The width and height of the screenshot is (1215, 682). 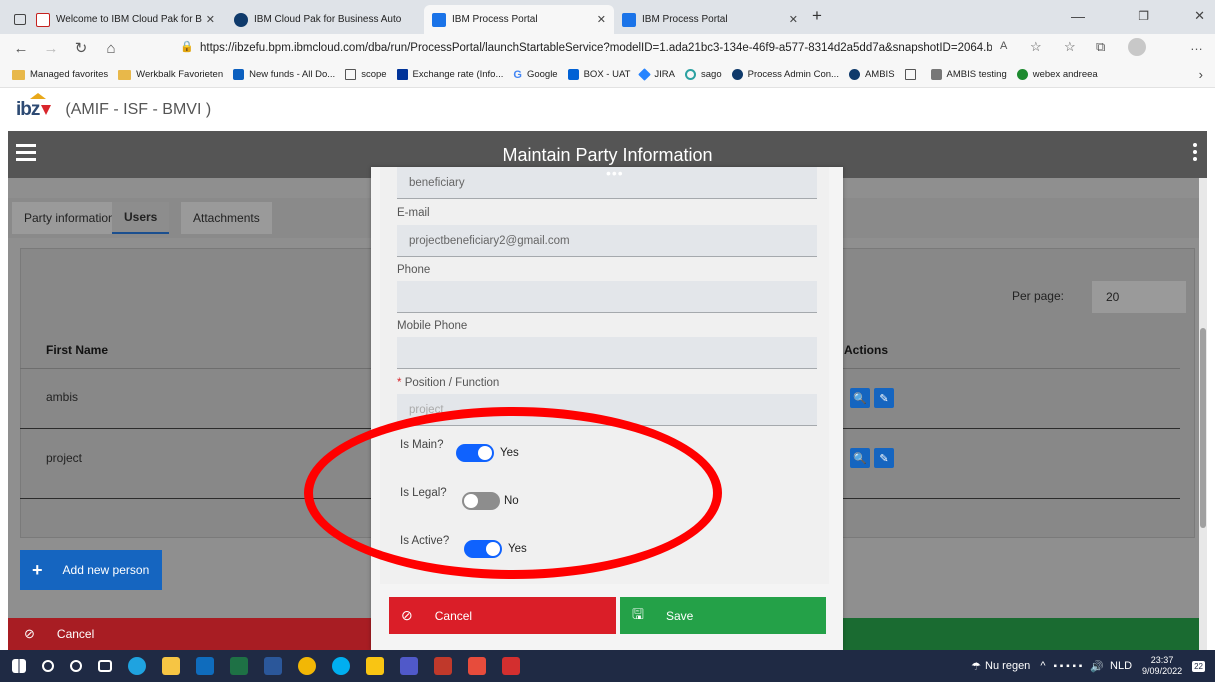 What do you see at coordinates (91, 570) in the screenshot?
I see `add-new-person-button: + Add new person` at bounding box center [91, 570].